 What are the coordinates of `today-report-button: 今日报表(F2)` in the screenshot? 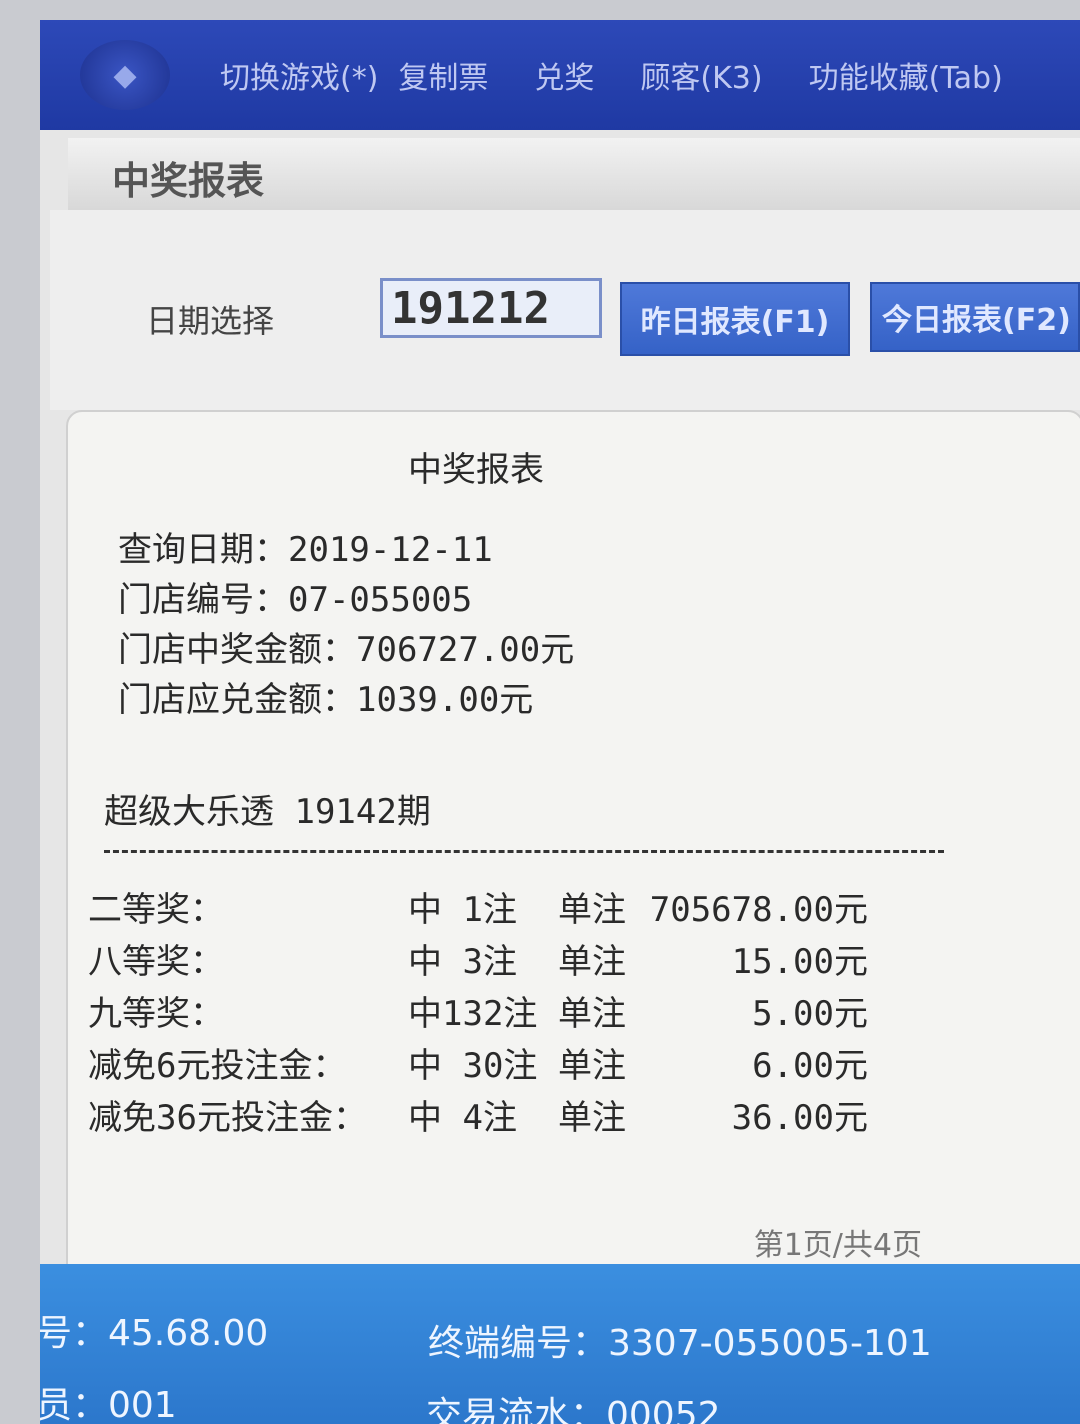 It's located at (975, 317).